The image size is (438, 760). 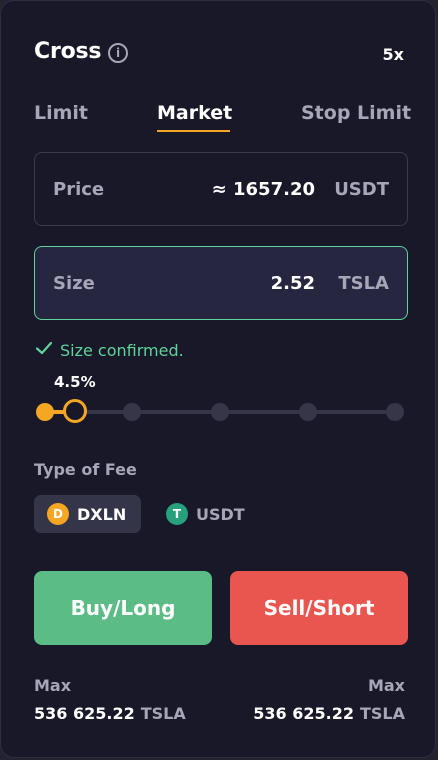 What do you see at coordinates (163, 713) in the screenshot?
I see `max-buy-unit: TSLA` at bounding box center [163, 713].